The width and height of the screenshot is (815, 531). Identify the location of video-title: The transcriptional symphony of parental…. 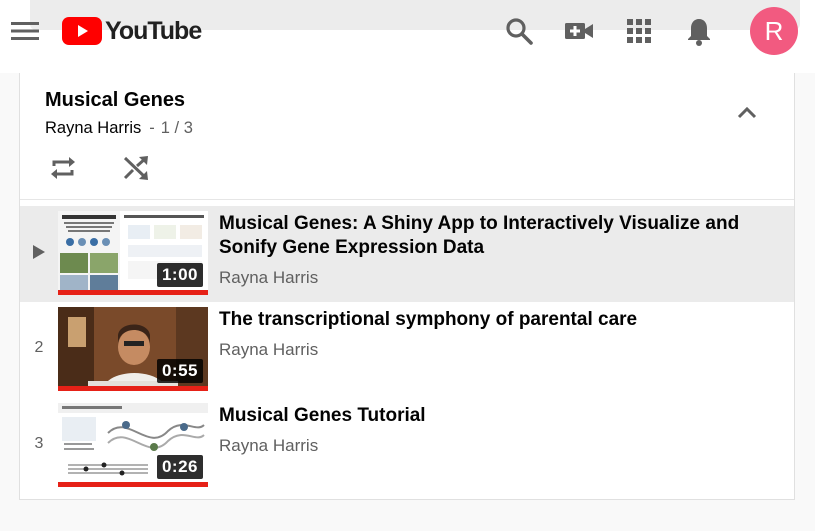
(489, 320).